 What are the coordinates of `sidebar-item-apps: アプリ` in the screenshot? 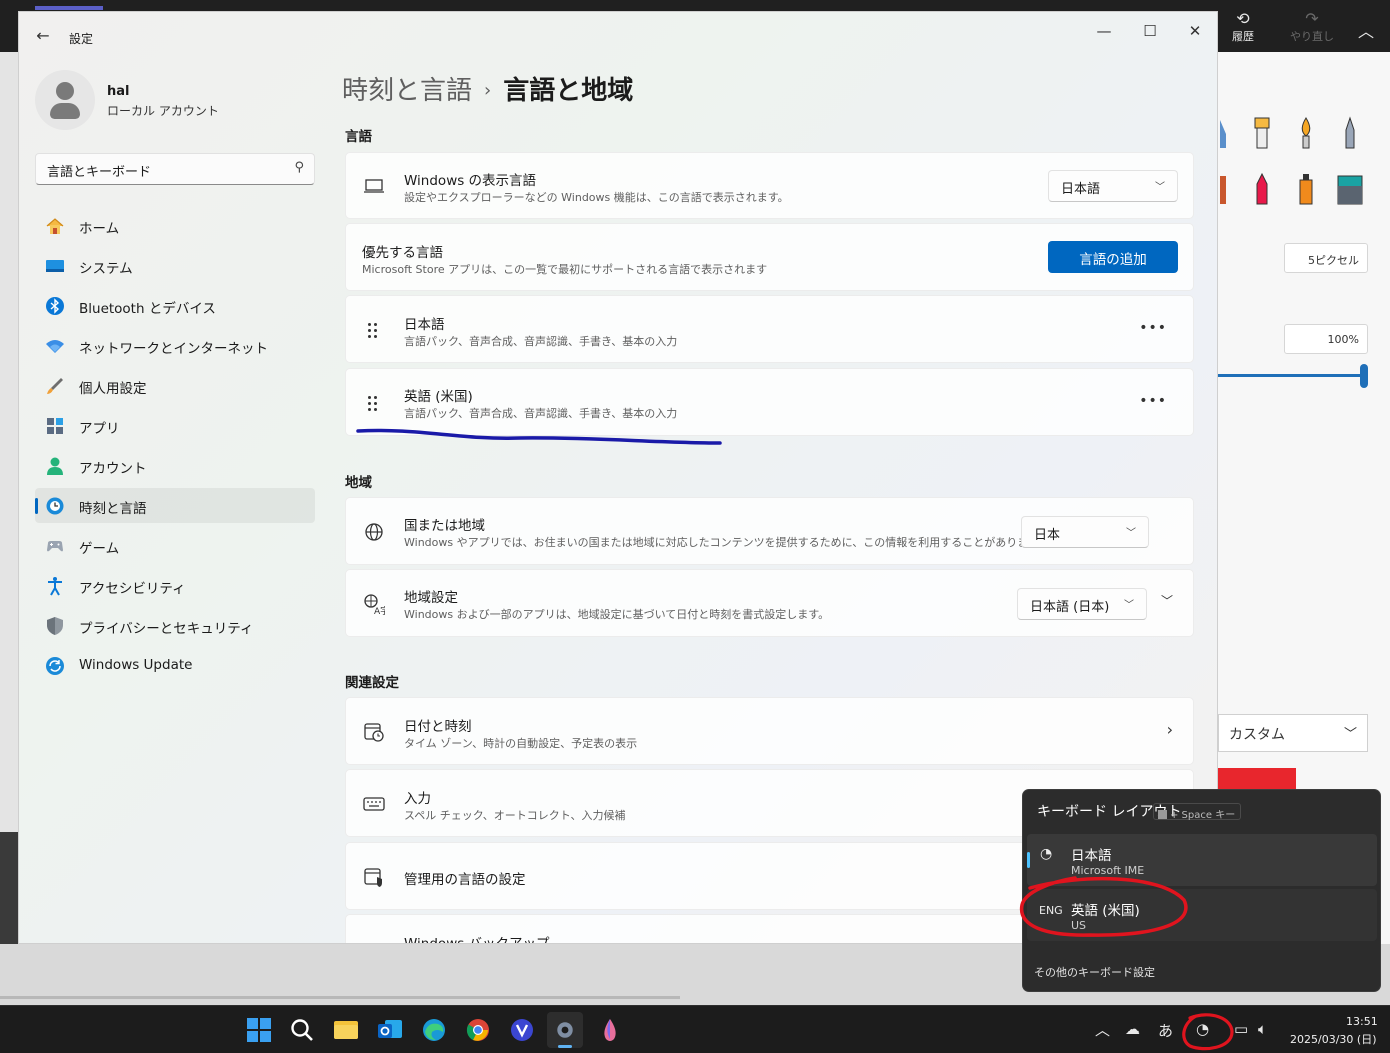 It's located at (175, 425).